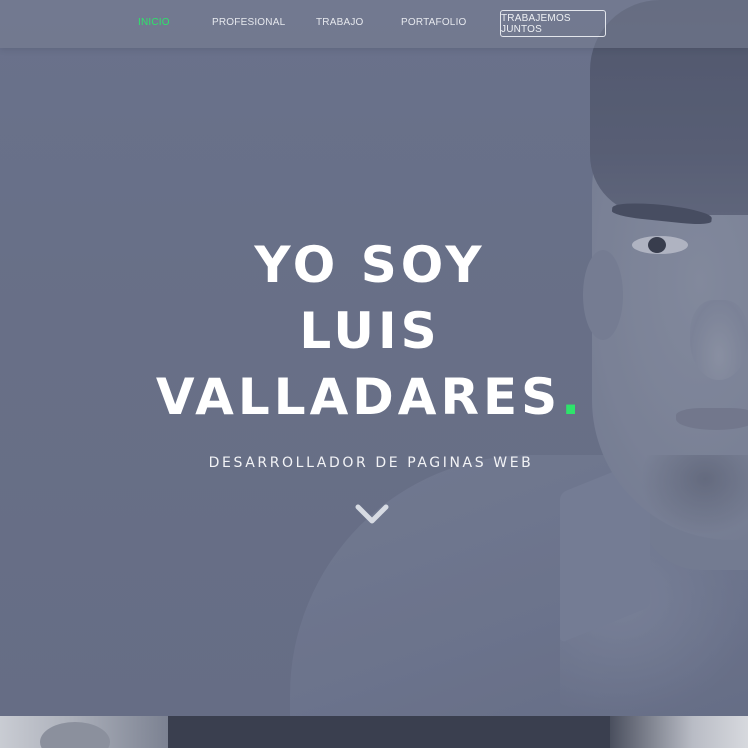 The height and width of the screenshot is (748, 748). I want to click on hero-title-line-3-wrapper: VALLADARES., so click(370, 397).